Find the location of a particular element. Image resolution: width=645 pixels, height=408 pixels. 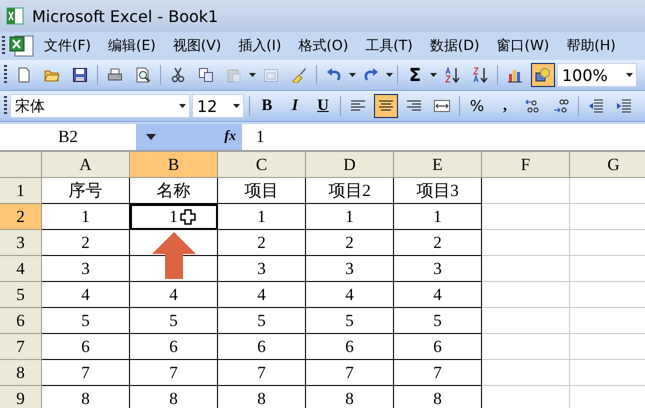

italic-button: I is located at coordinates (295, 106).